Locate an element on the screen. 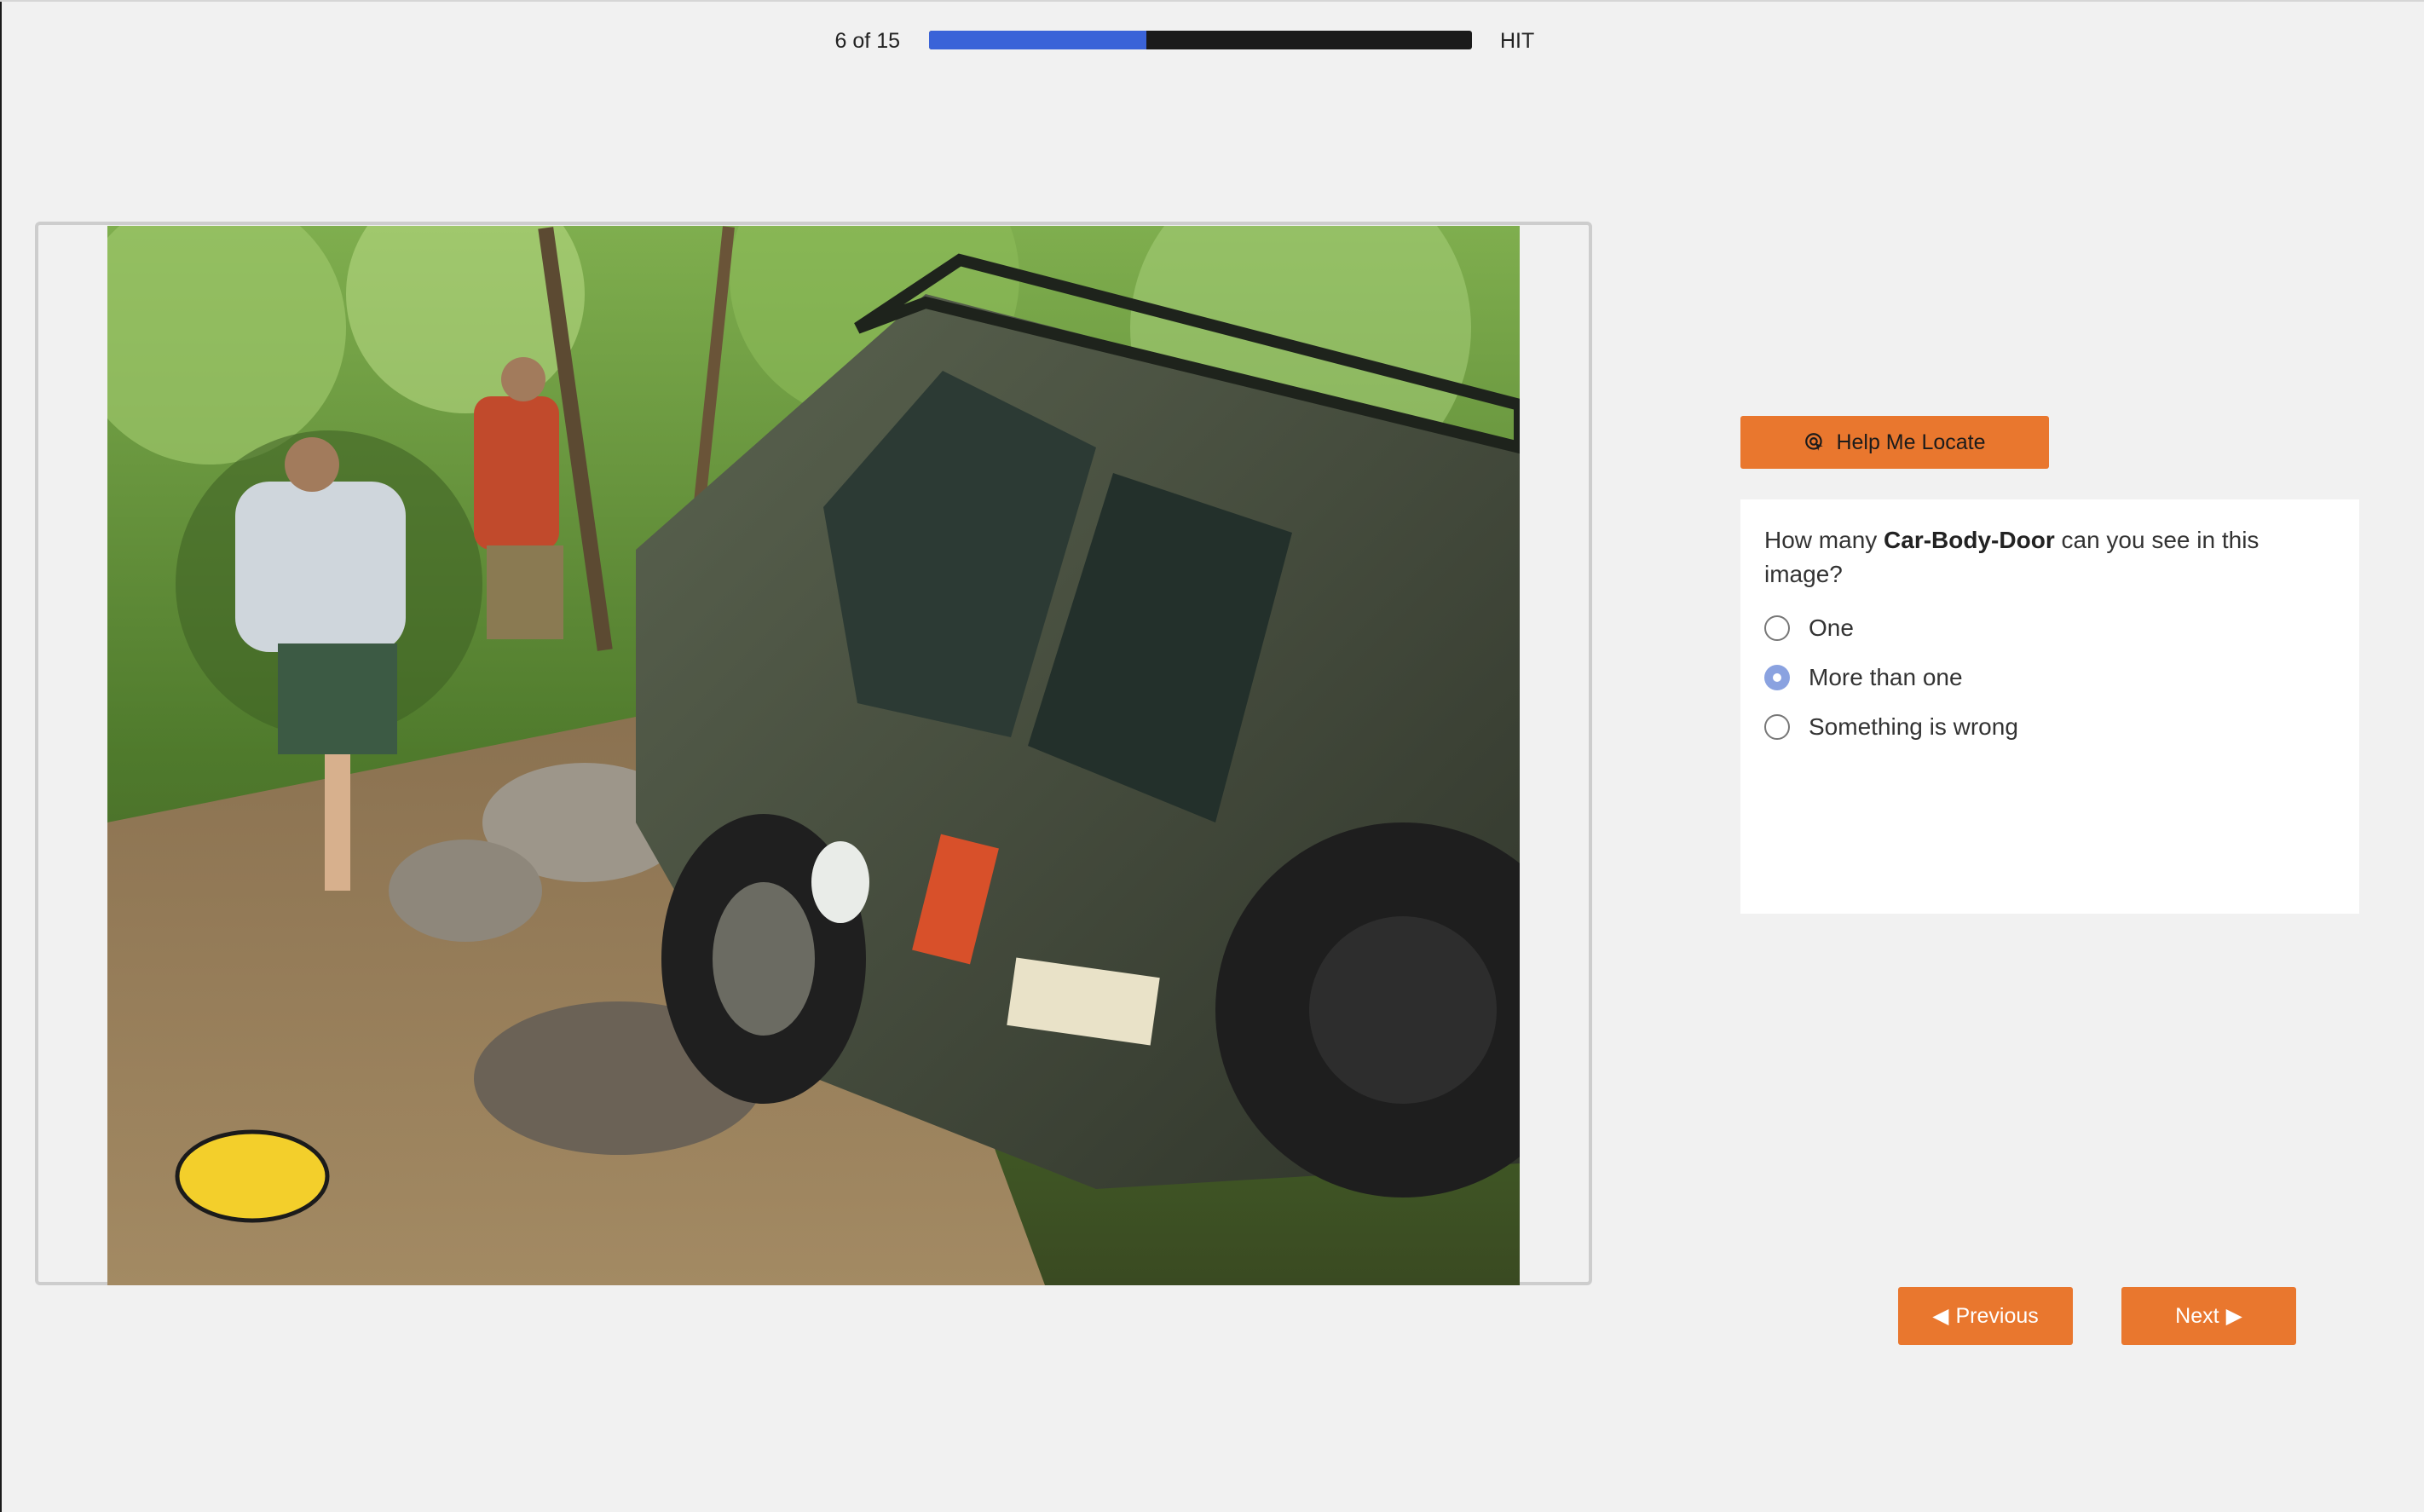 Image resolution: width=2424 pixels, height=1512 pixels. option-one: One is located at coordinates (2049, 628).